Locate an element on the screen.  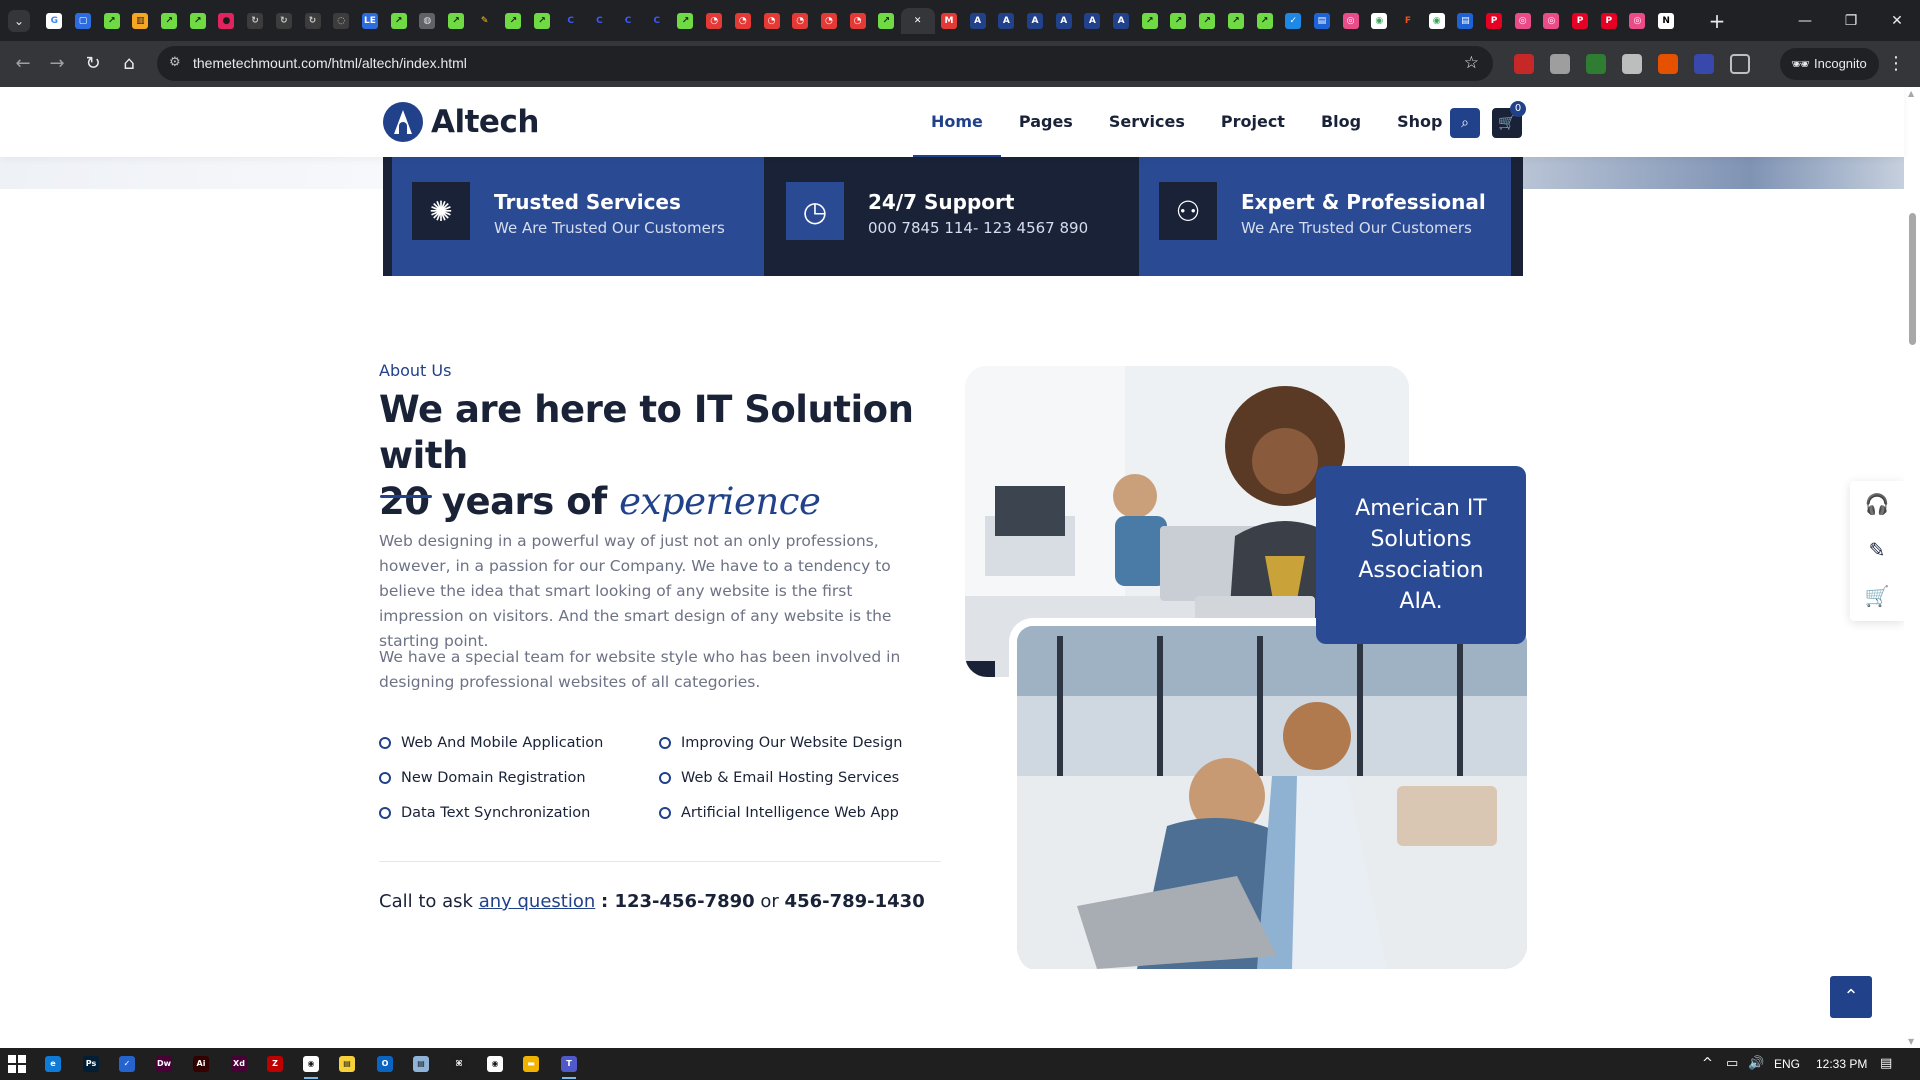
browser-tab: ◍ is located at coordinates (427, 21).